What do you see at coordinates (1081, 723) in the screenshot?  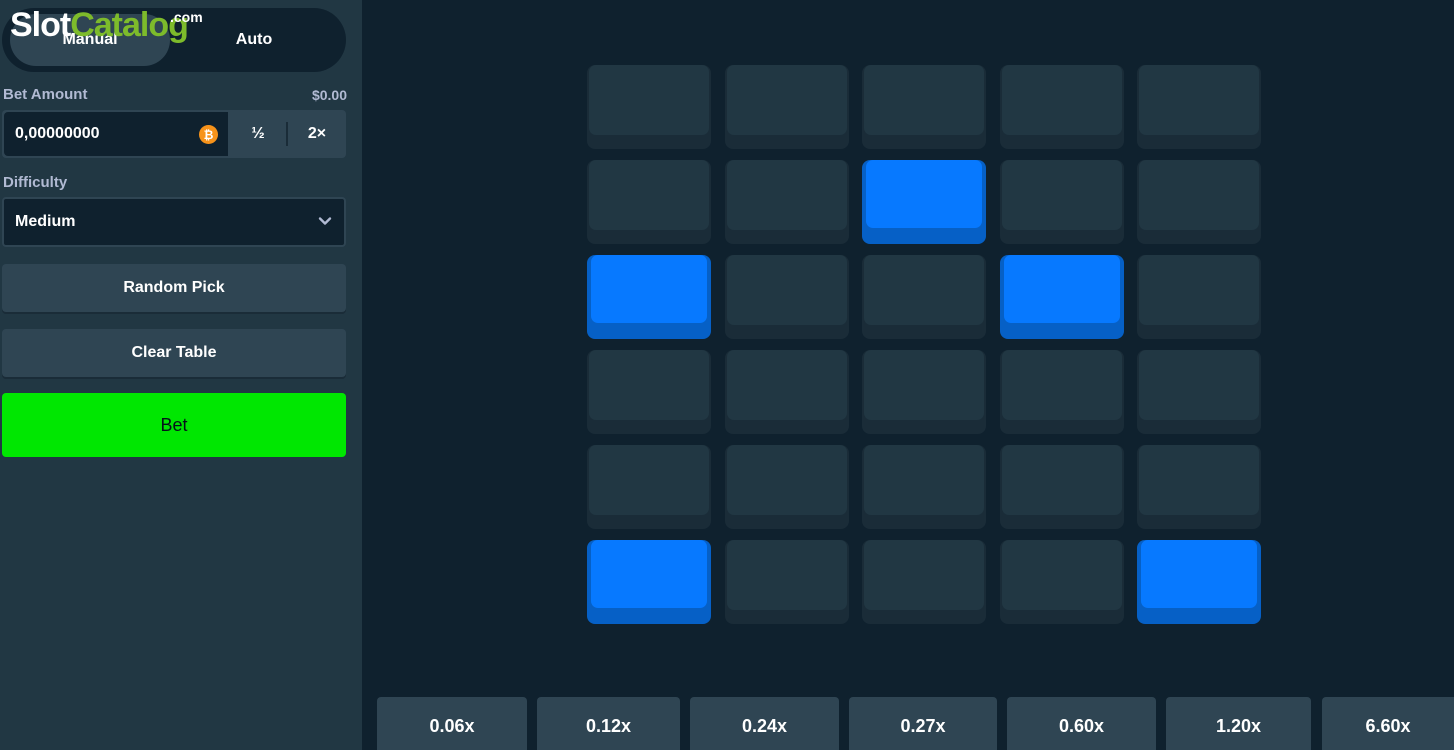 I see `multiplier-5: 0.60x` at bounding box center [1081, 723].